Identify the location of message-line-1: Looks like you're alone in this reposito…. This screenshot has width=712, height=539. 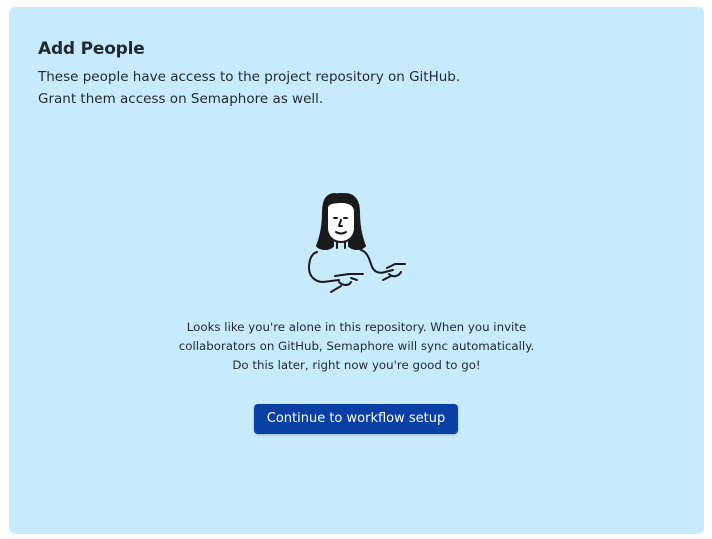
(356, 327).